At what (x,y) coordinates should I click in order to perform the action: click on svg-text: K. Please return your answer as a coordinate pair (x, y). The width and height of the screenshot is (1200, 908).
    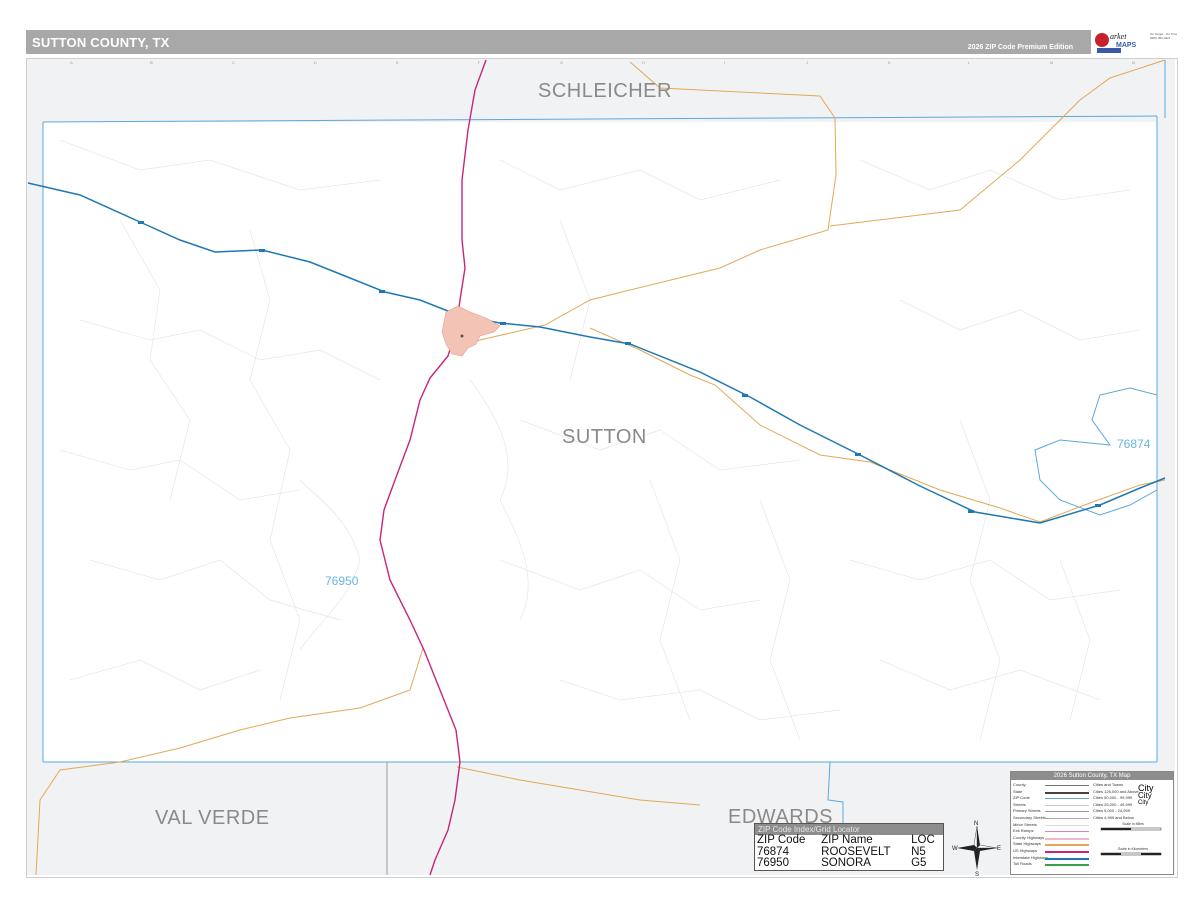
    Looking at the image, I should click on (889, 62).